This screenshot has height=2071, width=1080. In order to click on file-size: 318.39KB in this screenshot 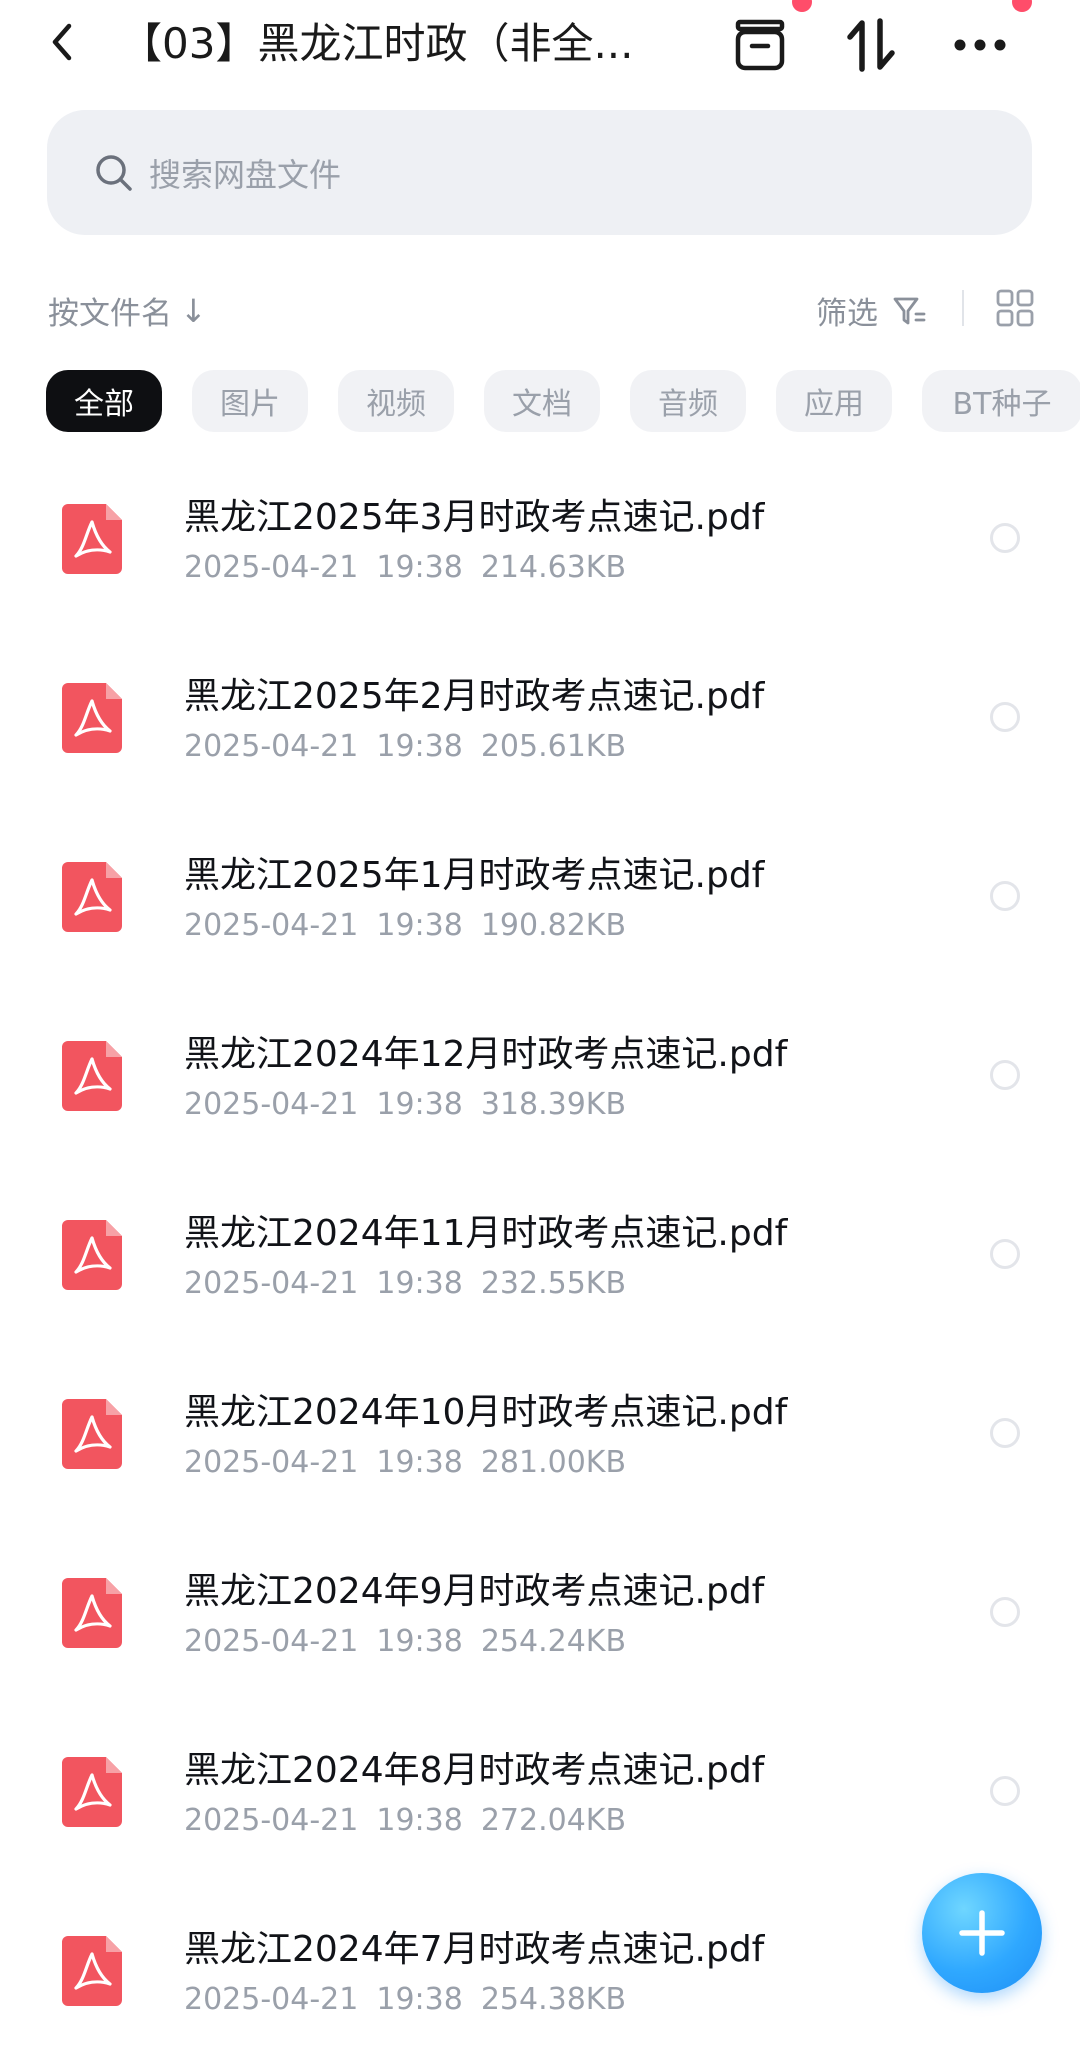, I will do `click(553, 1104)`.